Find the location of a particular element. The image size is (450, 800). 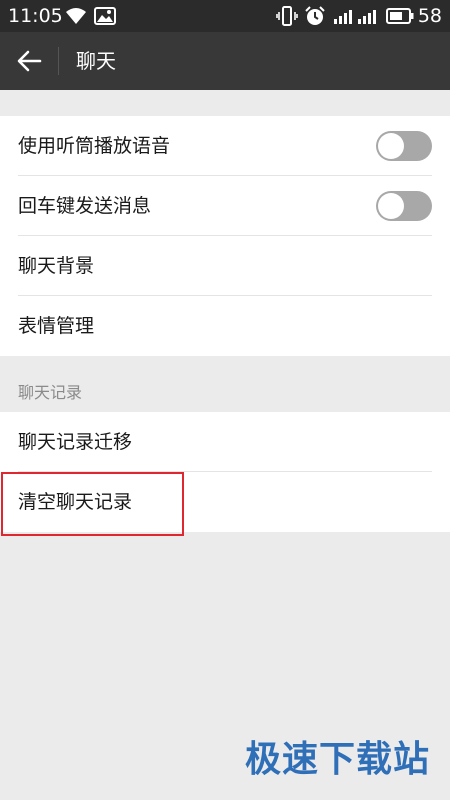

battery-level: 58 is located at coordinates (429, 16).